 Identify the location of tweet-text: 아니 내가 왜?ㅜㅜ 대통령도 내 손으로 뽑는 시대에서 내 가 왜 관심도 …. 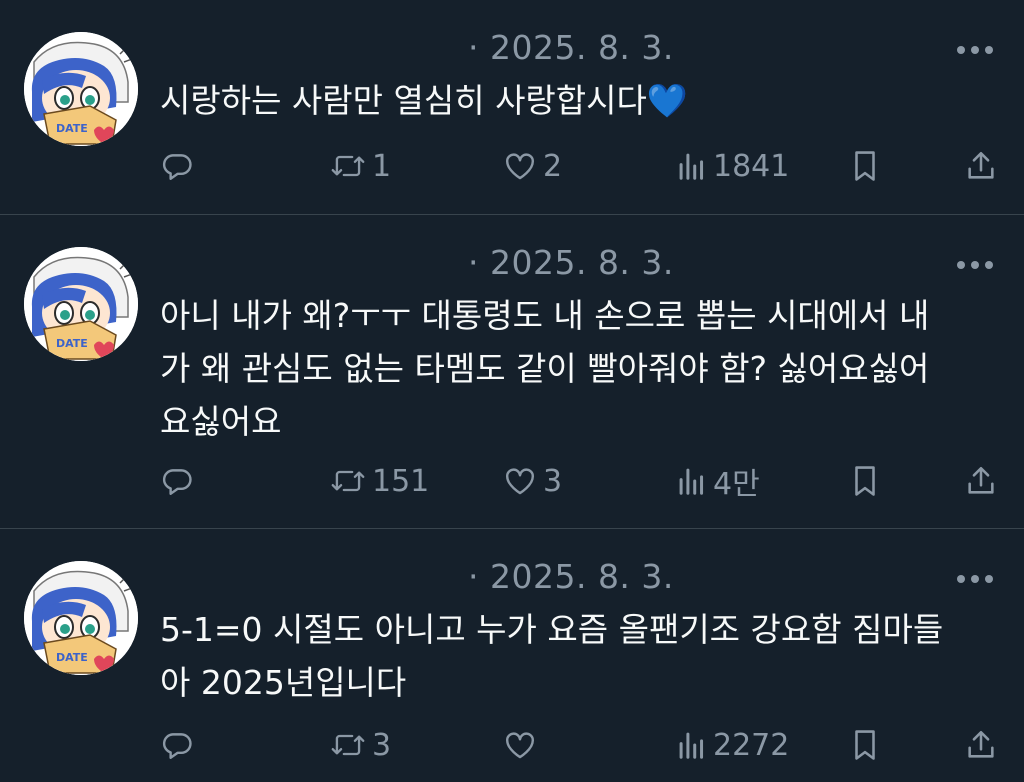
(545, 368).